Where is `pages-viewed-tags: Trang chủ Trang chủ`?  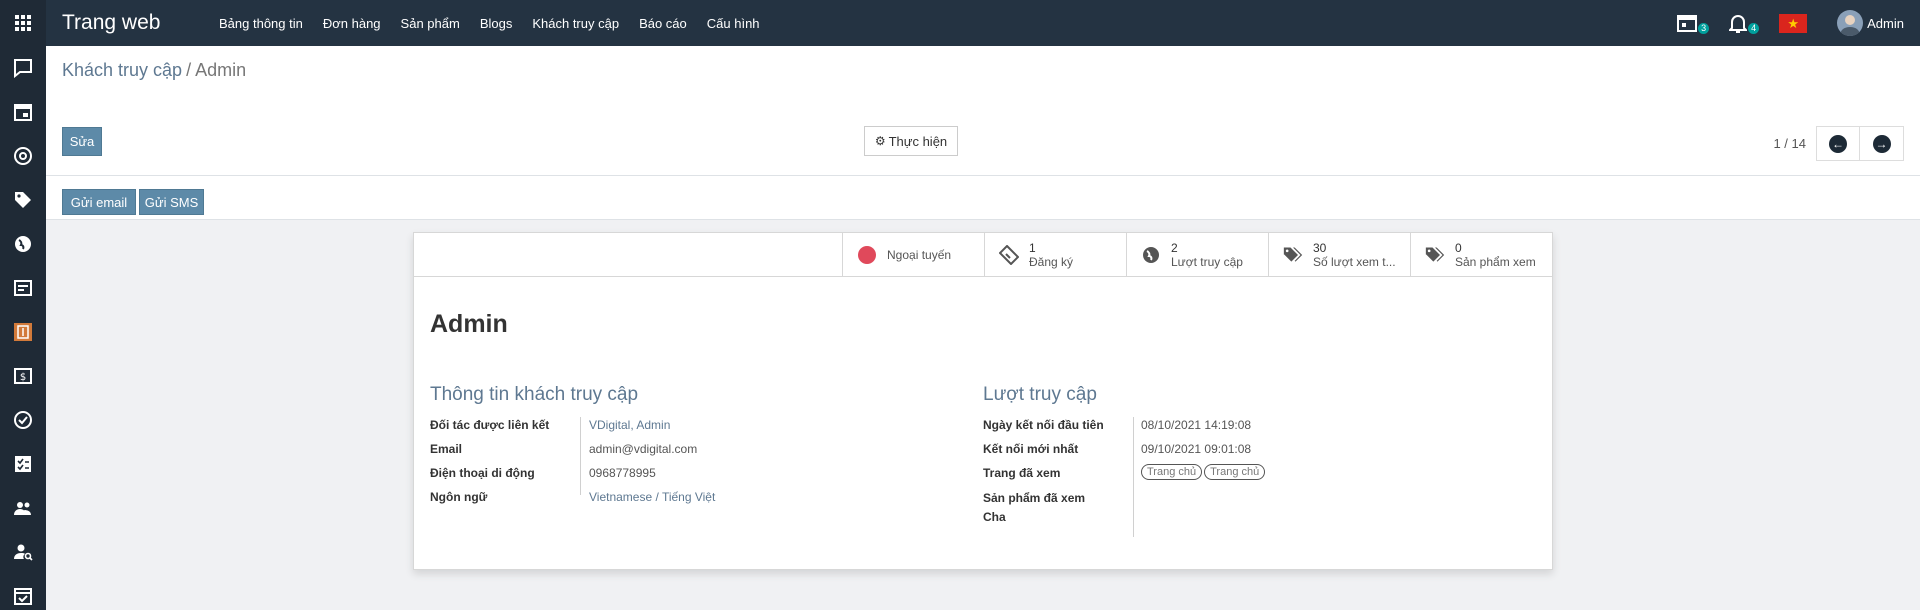
pages-viewed-tags: Trang chủ Trang chủ is located at coordinates (1204, 472).